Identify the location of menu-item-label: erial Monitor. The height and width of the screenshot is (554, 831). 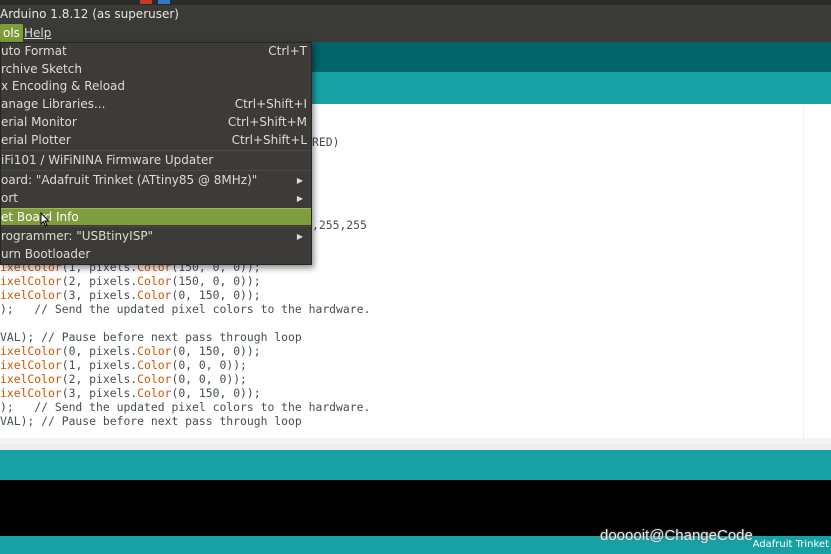
(39, 122).